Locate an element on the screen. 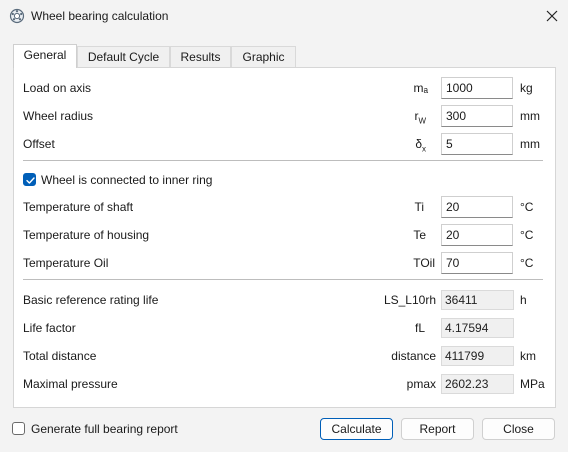 This screenshot has width=568, height=452. shaft-temp-label: Temperature of shaft is located at coordinates (78, 207).